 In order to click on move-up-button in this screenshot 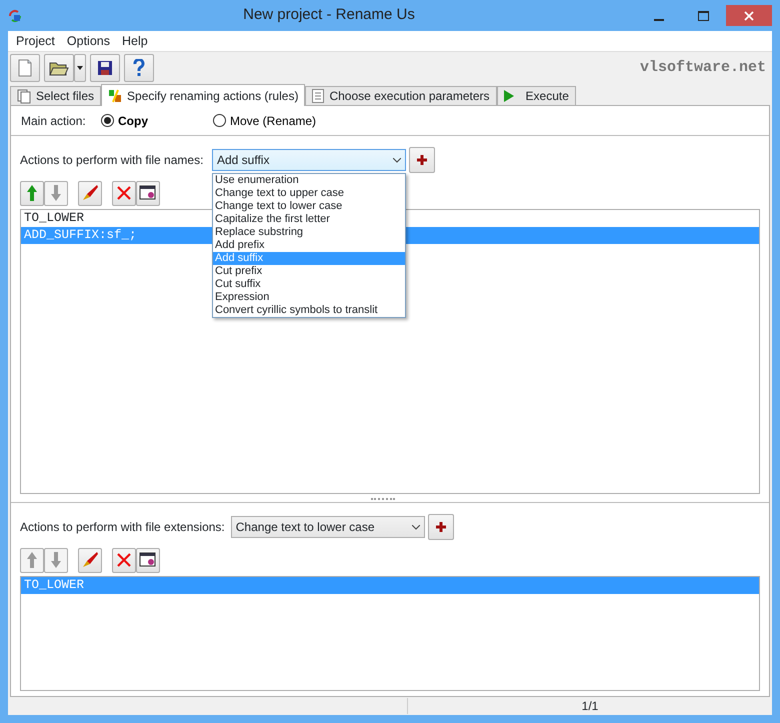, I will do `click(32, 193)`.